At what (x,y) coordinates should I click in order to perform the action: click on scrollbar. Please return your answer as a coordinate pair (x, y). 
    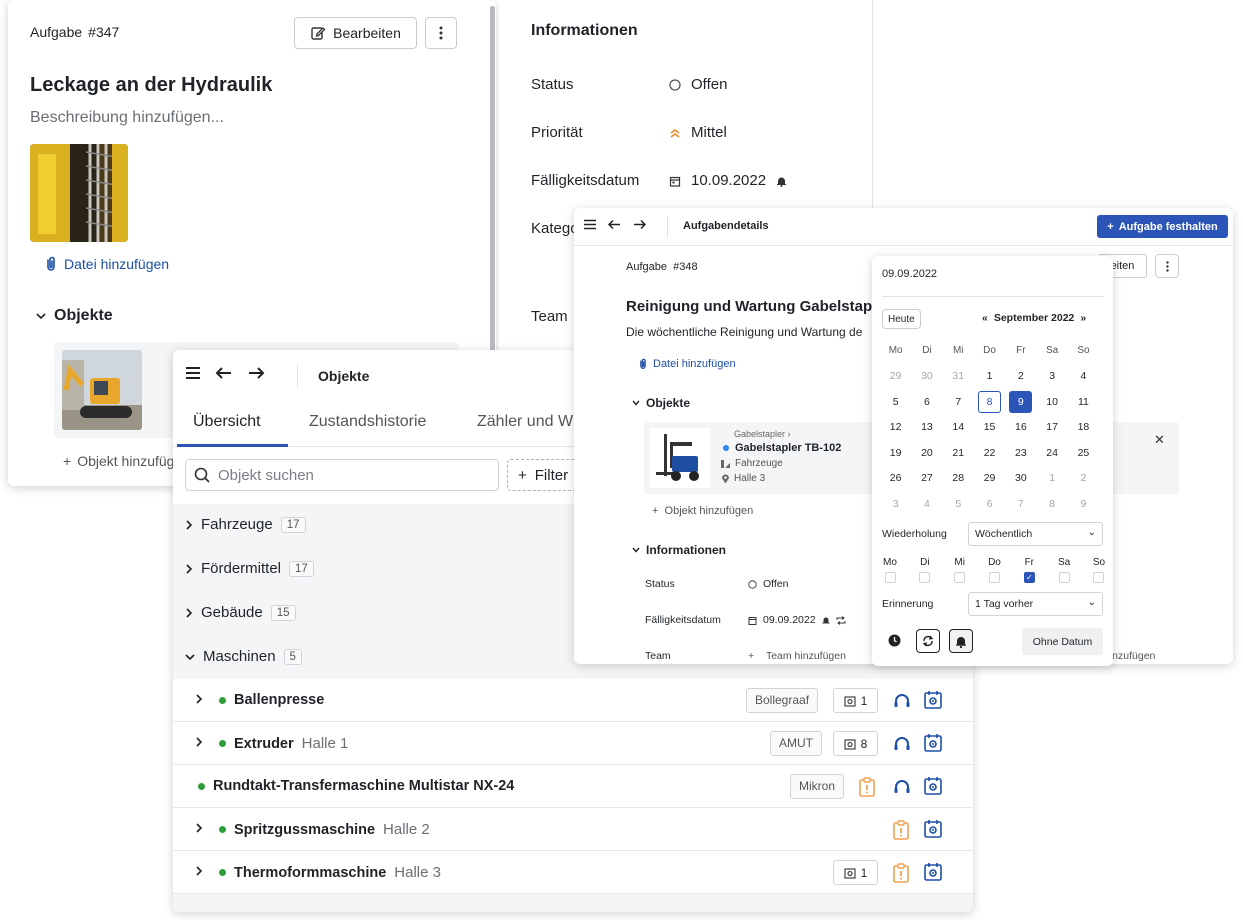
    Looking at the image, I should click on (492, 181).